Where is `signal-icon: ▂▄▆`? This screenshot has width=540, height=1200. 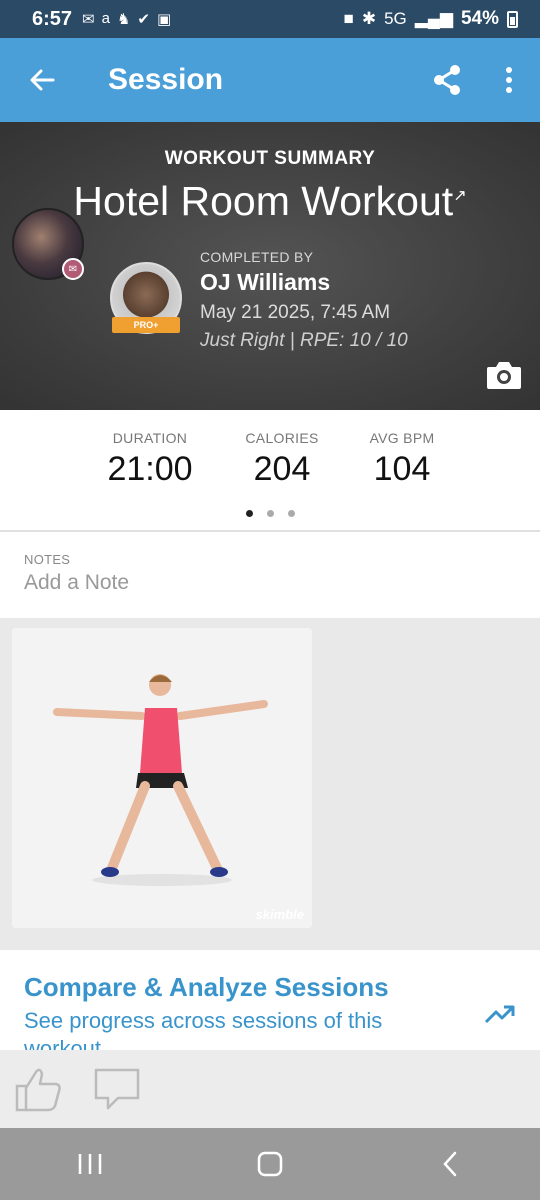
signal-icon: ▂▄▆ is located at coordinates (433, 18).